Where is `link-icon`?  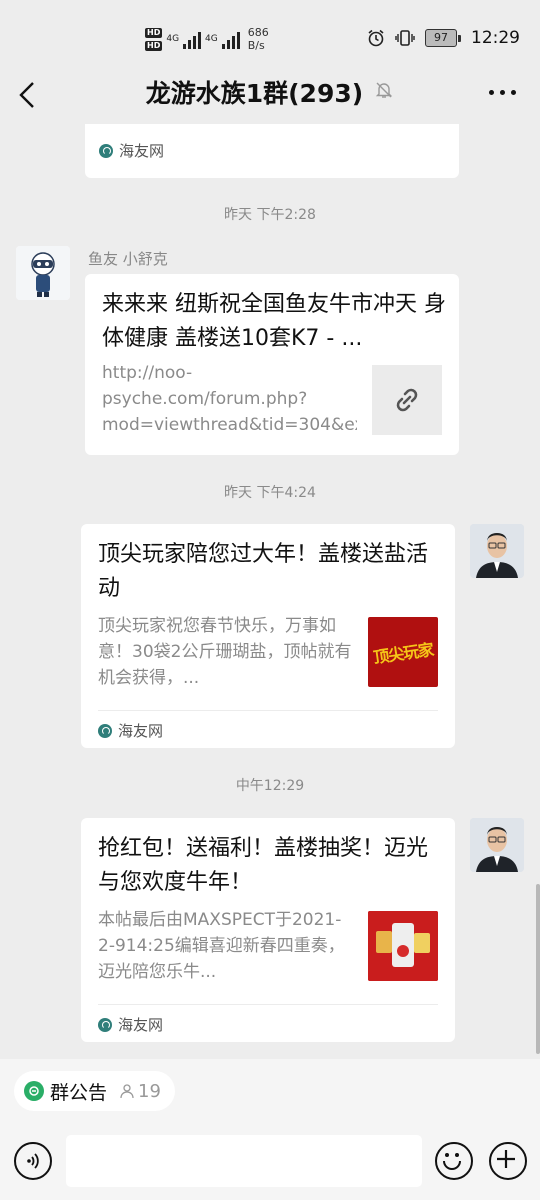
link-icon is located at coordinates (407, 400).